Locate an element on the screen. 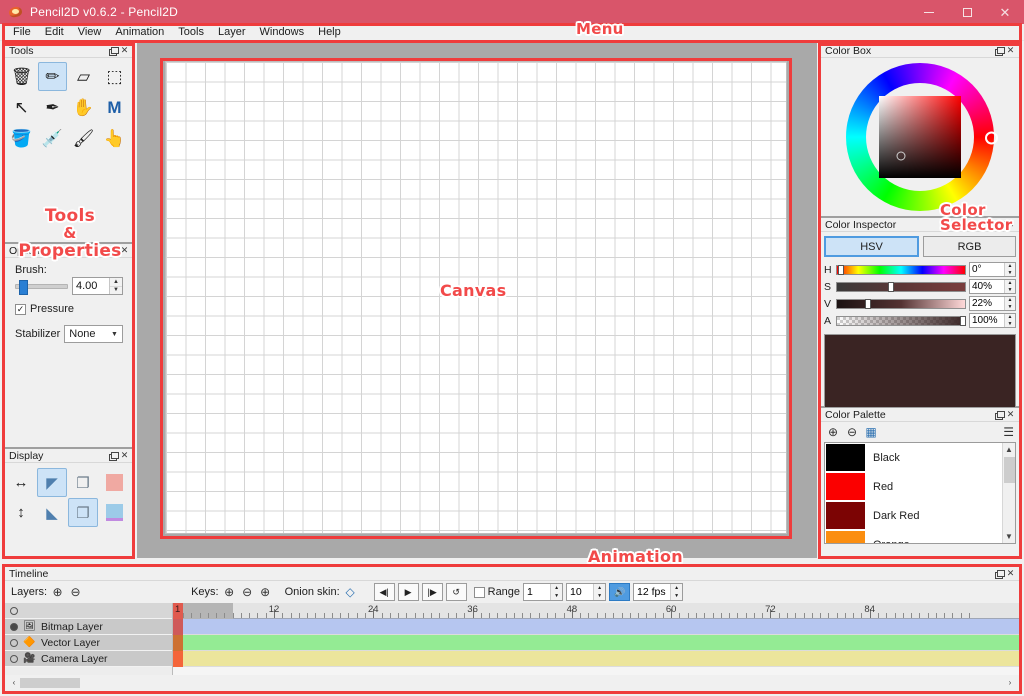  value-stepper: ▲▼ is located at coordinates (992, 303).